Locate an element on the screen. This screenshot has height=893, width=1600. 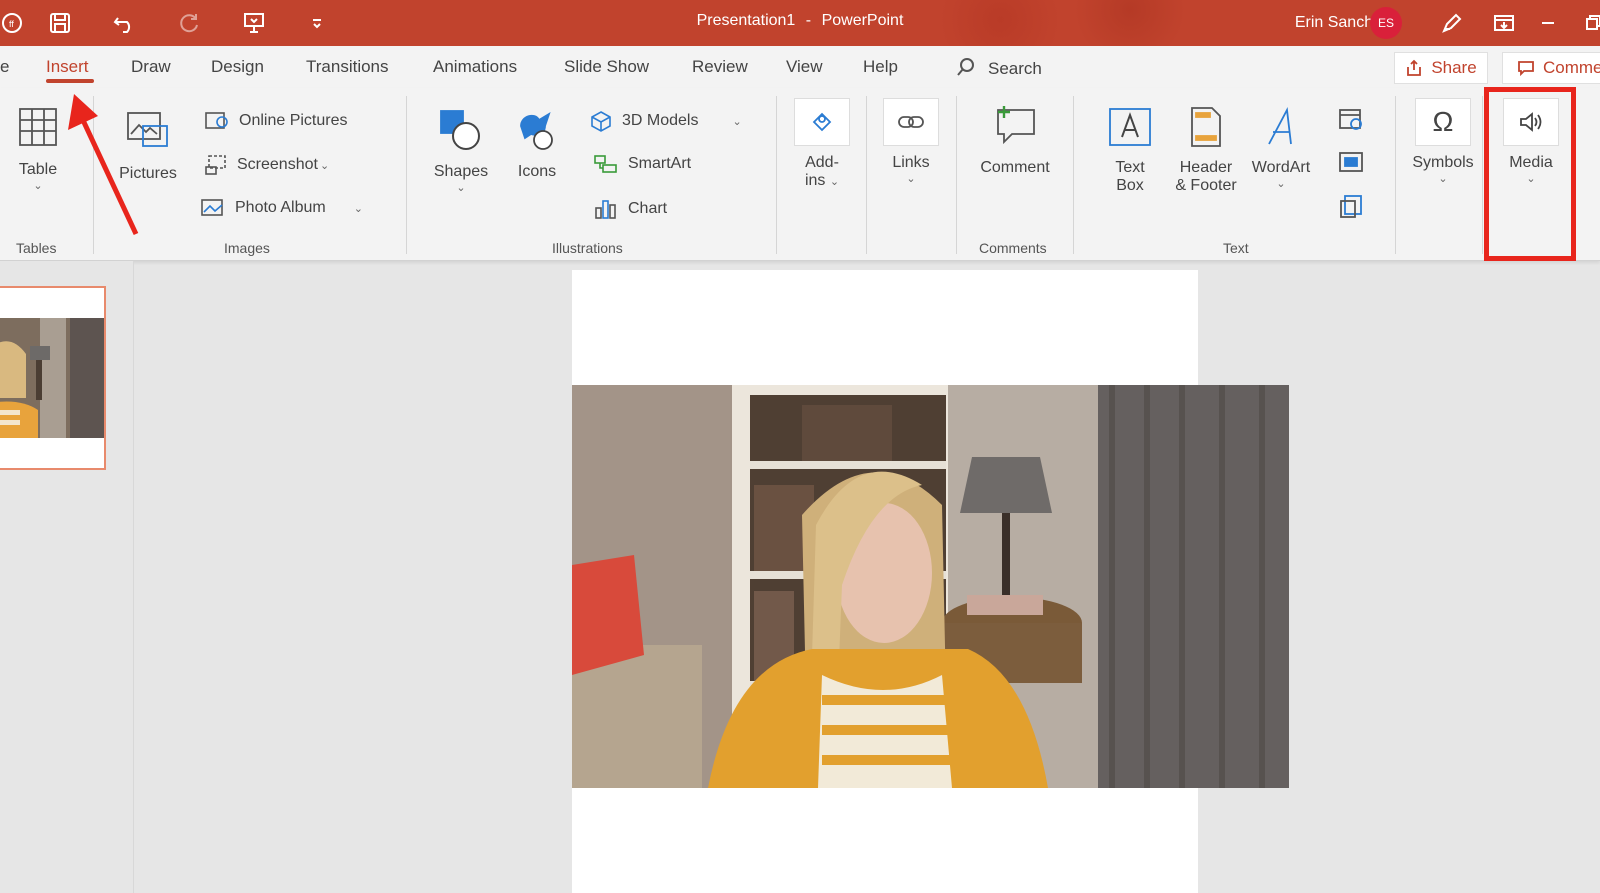
screenshot-button: Screenshot ⌄ is located at coordinates (267, 165).